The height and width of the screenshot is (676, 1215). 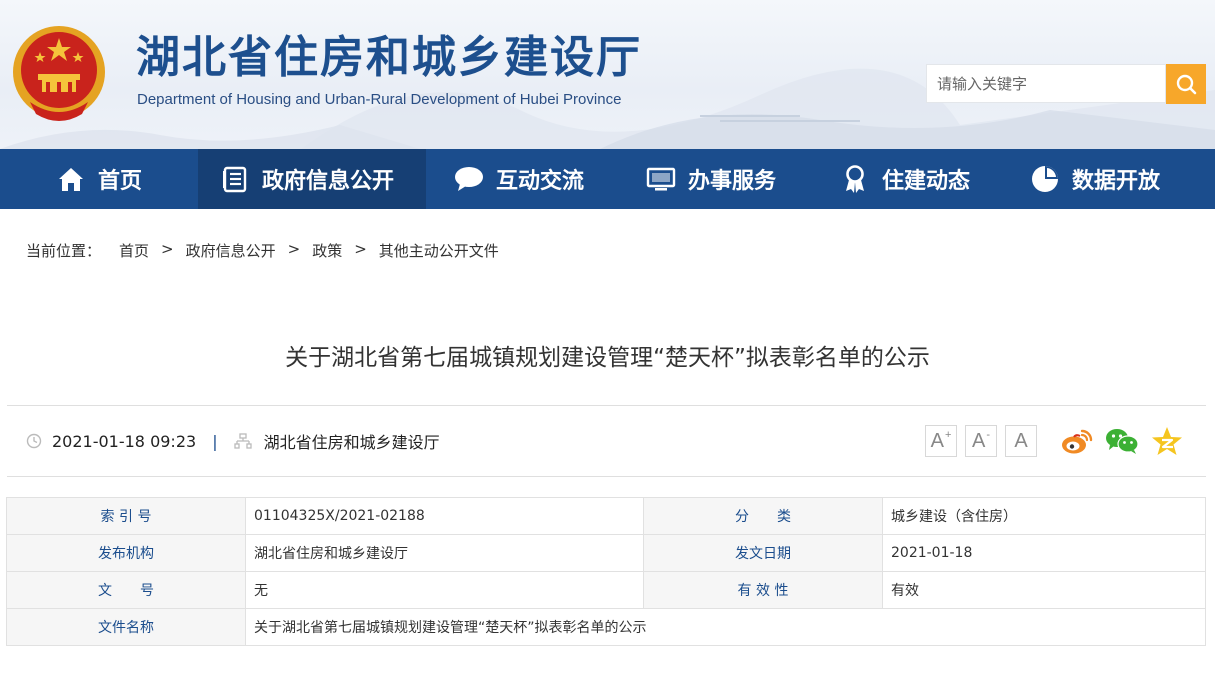 I want to click on nav-label: 首页, so click(x=120, y=181).